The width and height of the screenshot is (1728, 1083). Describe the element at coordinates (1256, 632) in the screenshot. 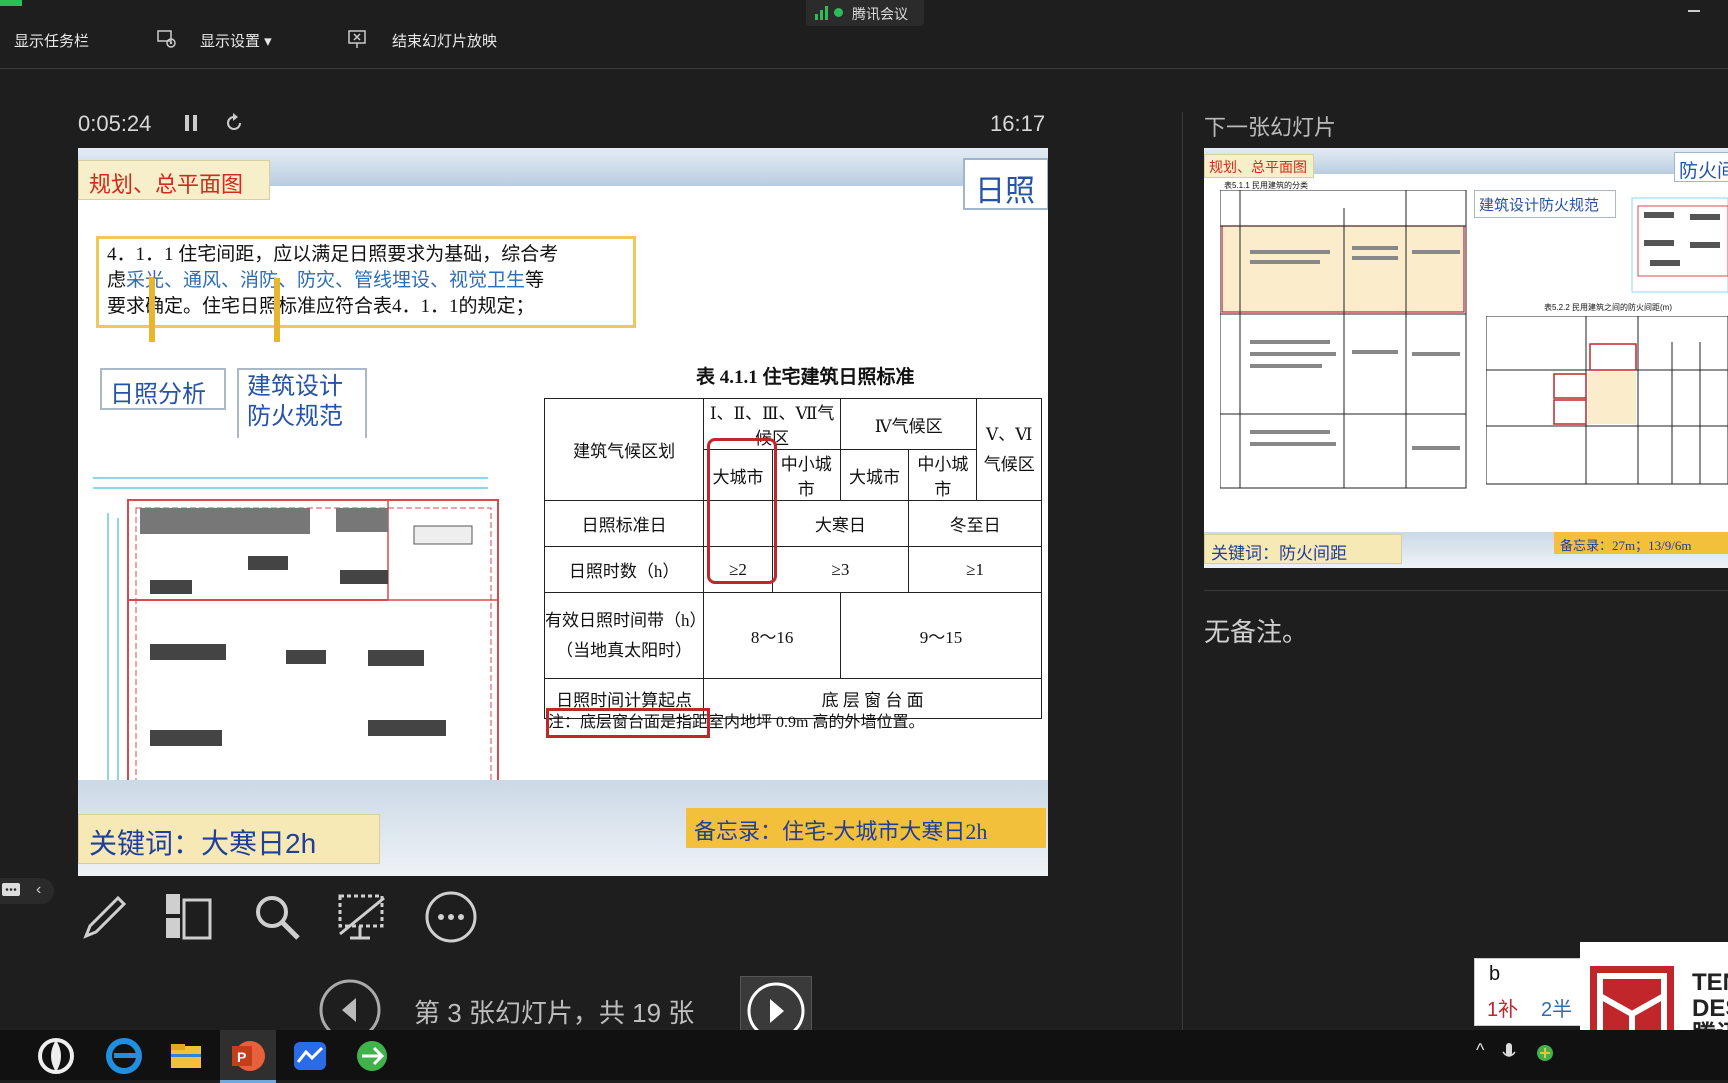

I see `speaker-notes: 无备注。` at that location.